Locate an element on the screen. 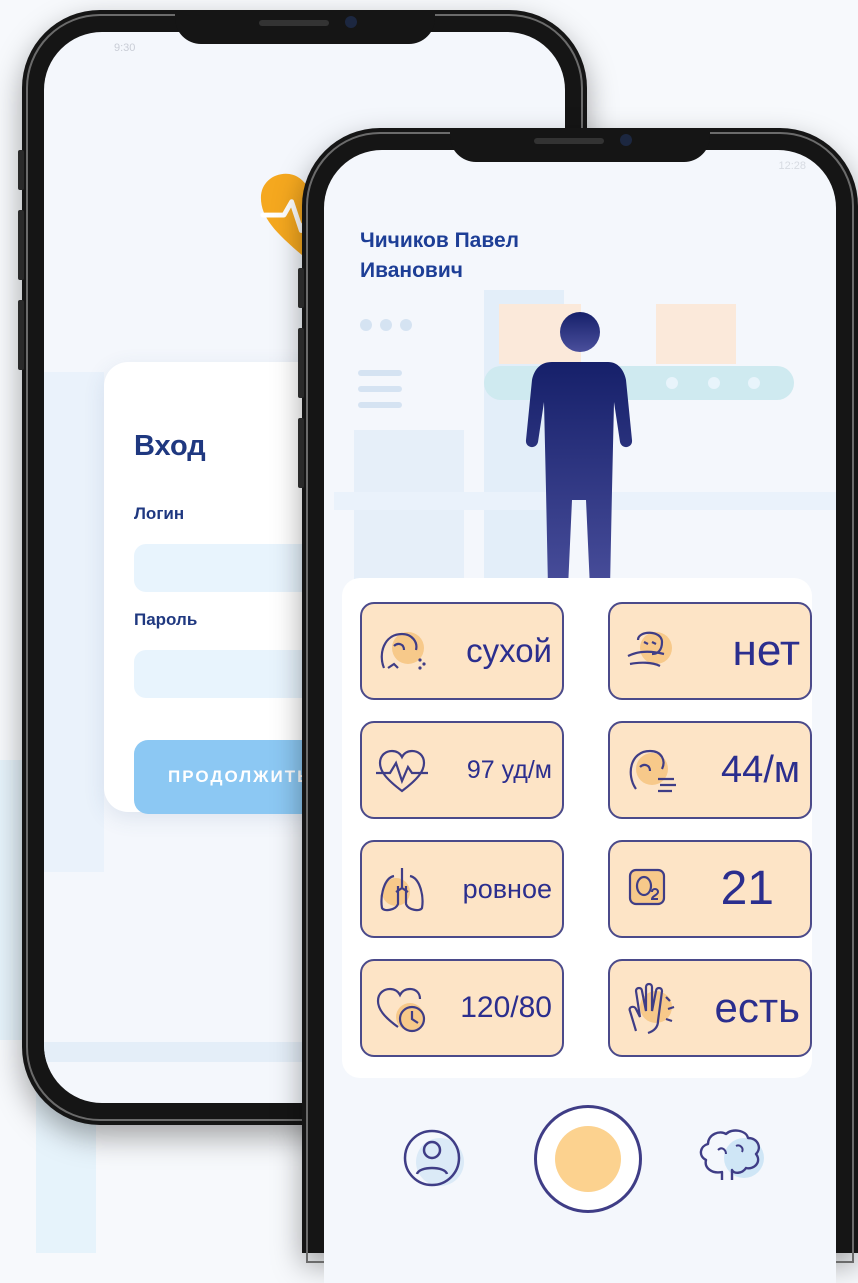 Image resolution: width=858 pixels, height=1283 pixels. record-button-dot is located at coordinates (588, 1159).